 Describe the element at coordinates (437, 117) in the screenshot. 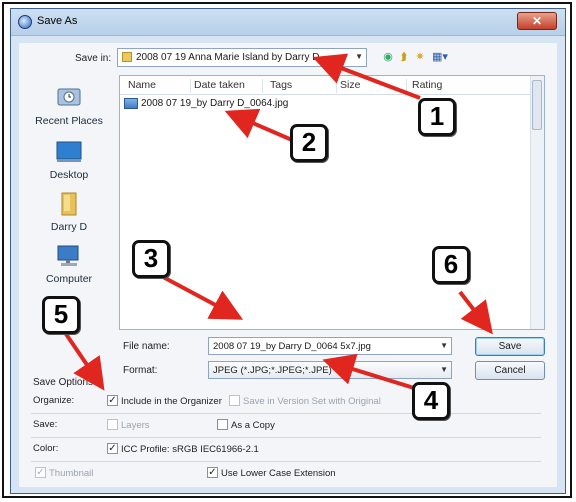

I see `callout-1: 1` at that location.